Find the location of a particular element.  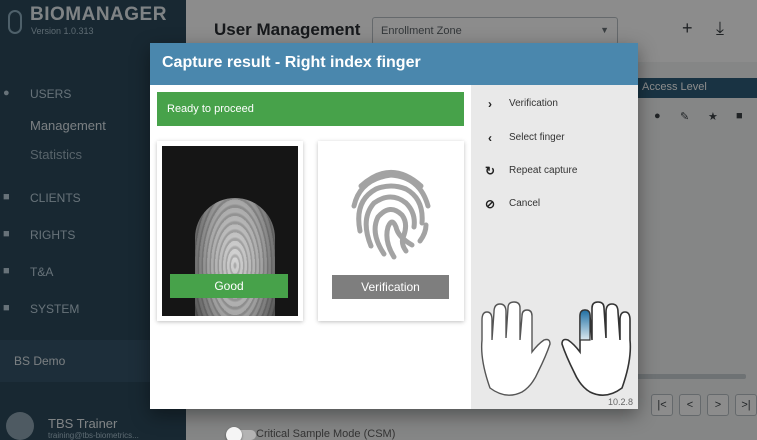

left-hand-icon is located at coordinates (515, 348).